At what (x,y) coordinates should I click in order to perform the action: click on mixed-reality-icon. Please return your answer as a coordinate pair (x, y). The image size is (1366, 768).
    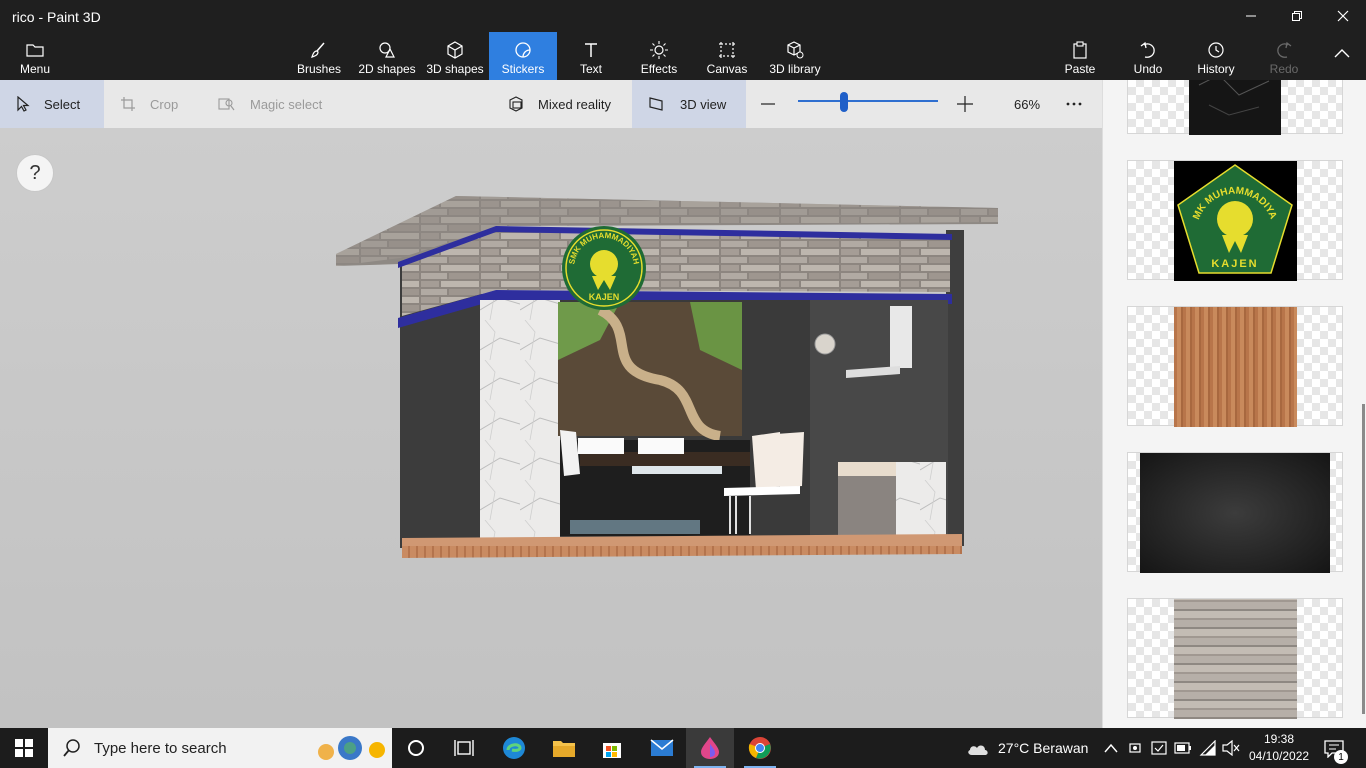
    Looking at the image, I should click on (516, 104).